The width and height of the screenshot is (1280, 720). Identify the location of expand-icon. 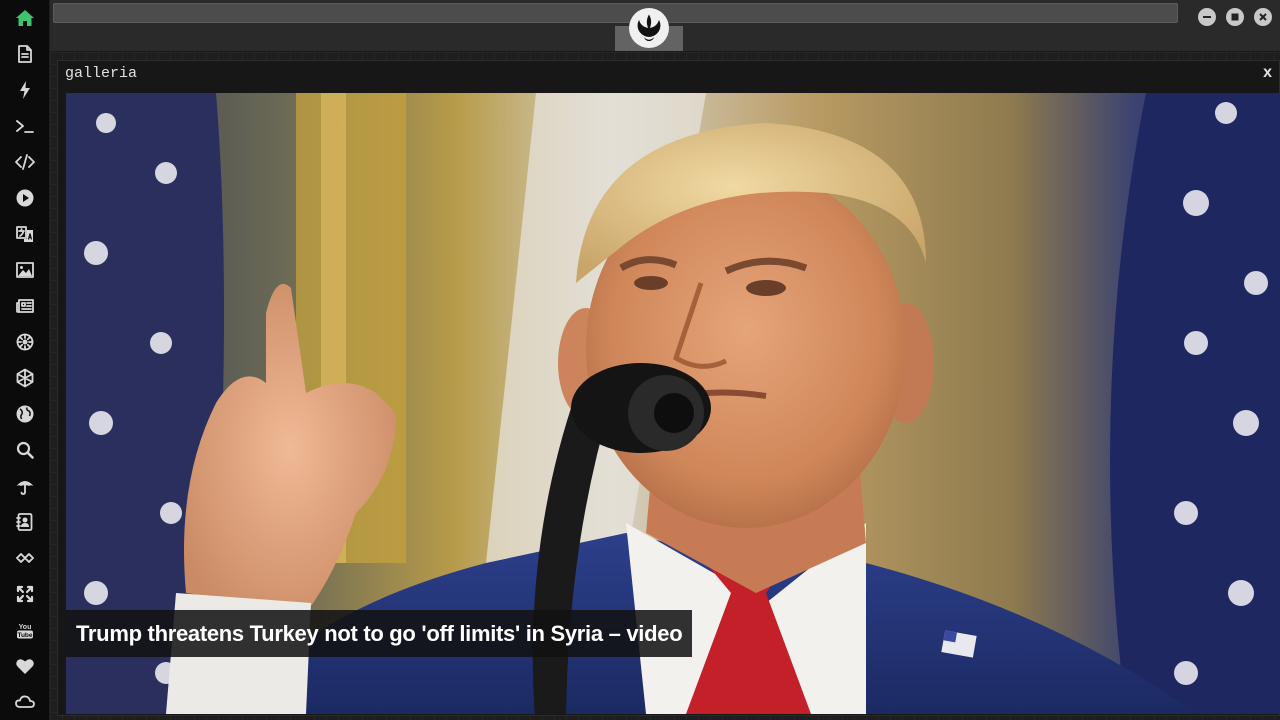
(25, 594).